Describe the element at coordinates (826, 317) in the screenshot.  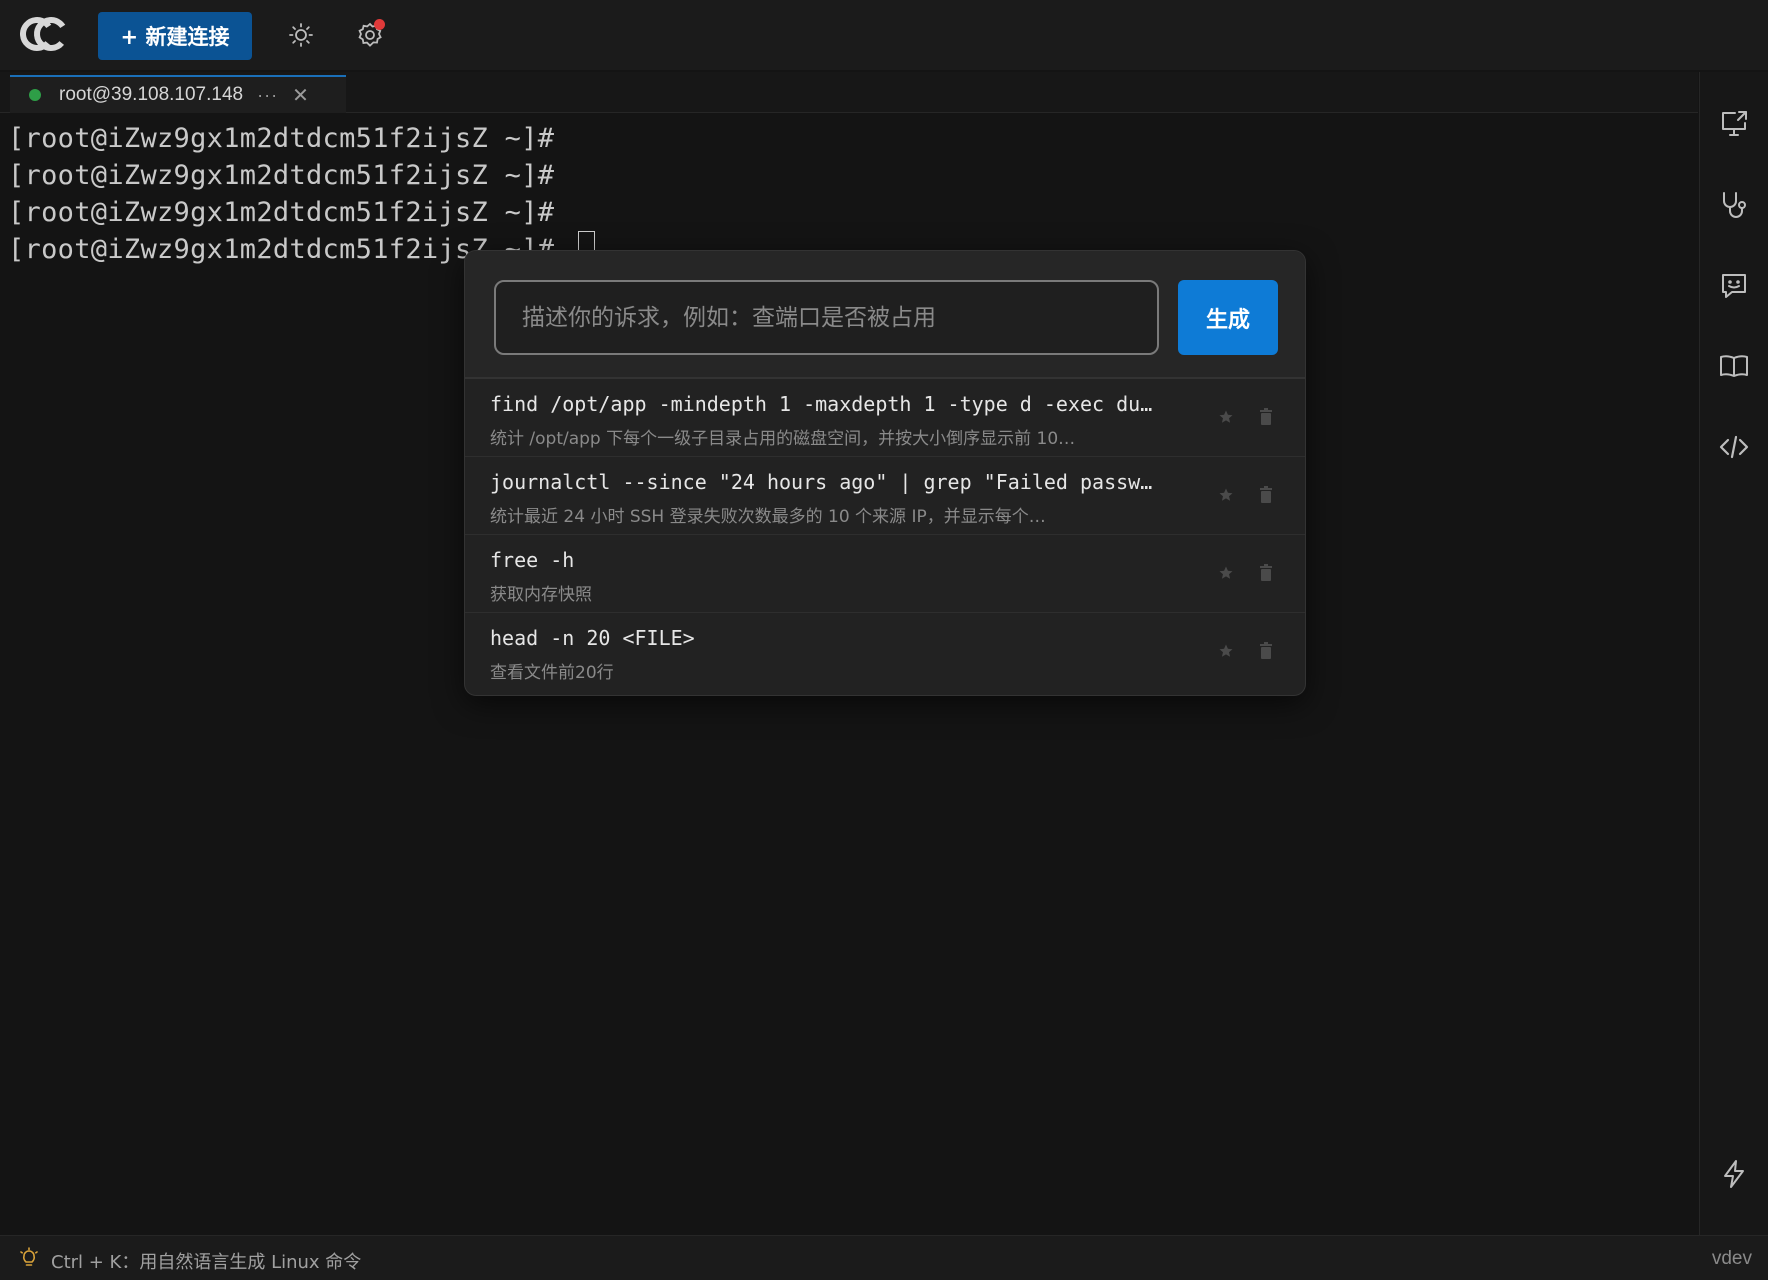
I see `nl-prompt-input` at that location.